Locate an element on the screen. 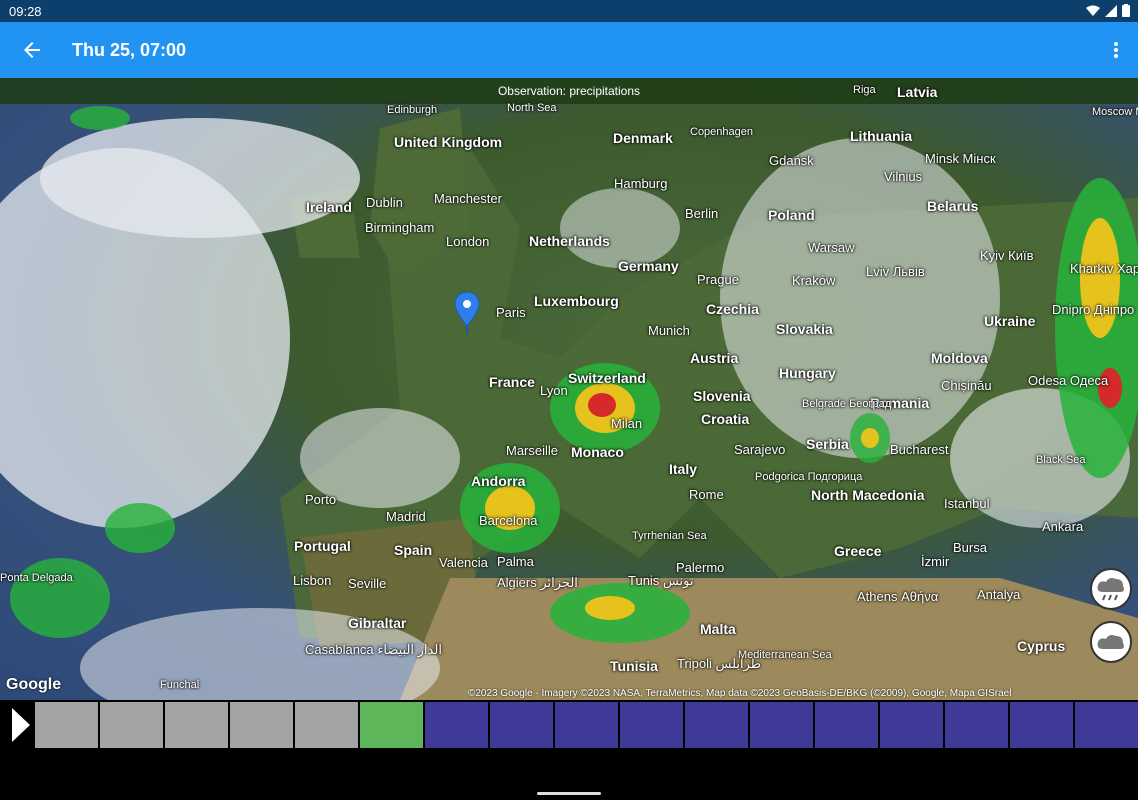 This screenshot has height=800, width=1138. map-label: Andorra is located at coordinates (498, 481).